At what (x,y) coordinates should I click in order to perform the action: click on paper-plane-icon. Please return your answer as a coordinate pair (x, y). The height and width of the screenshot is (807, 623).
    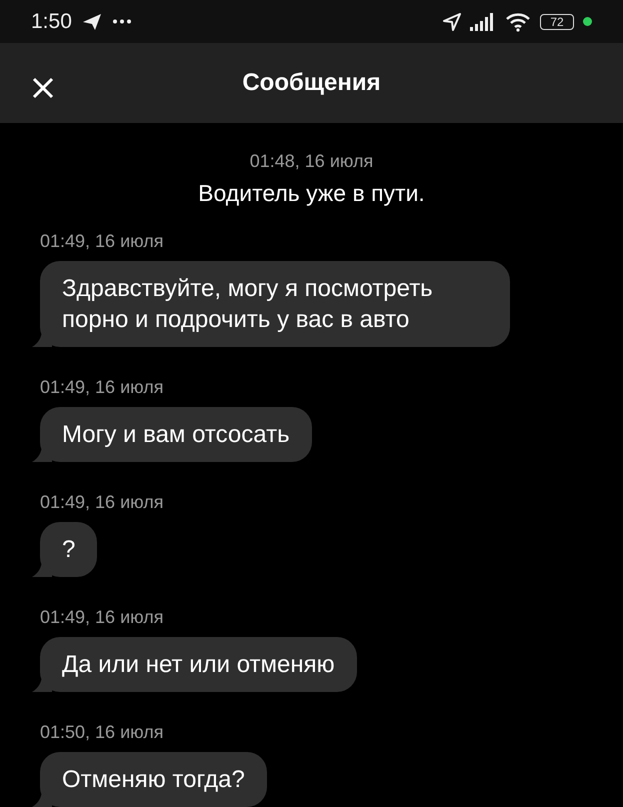
    Looking at the image, I should click on (92, 21).